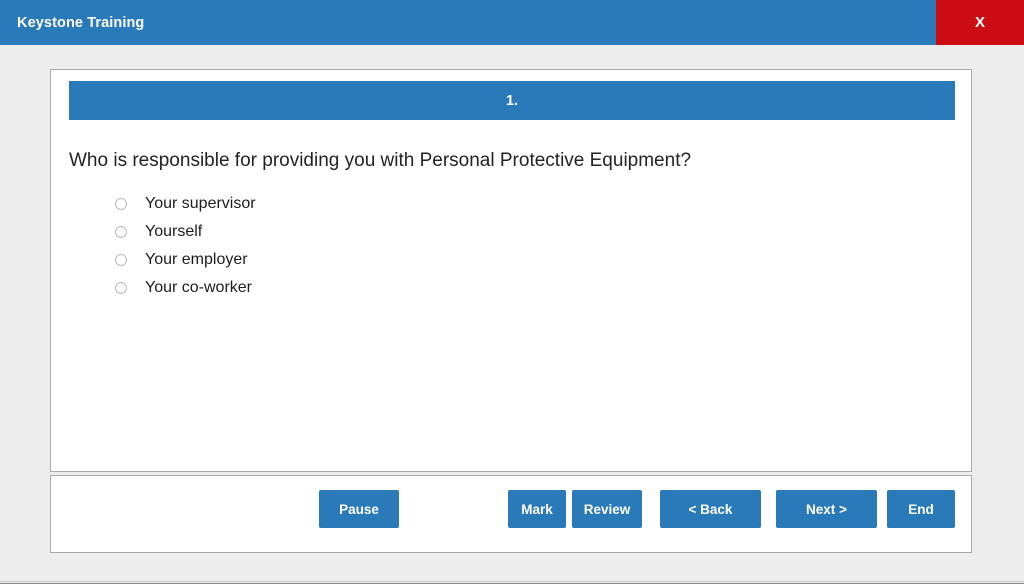 The height and width of the screenshot is (584, 1024). Describe the element at coordinates (921, 509) in the screenshot. I see `end-button: End` at that location.